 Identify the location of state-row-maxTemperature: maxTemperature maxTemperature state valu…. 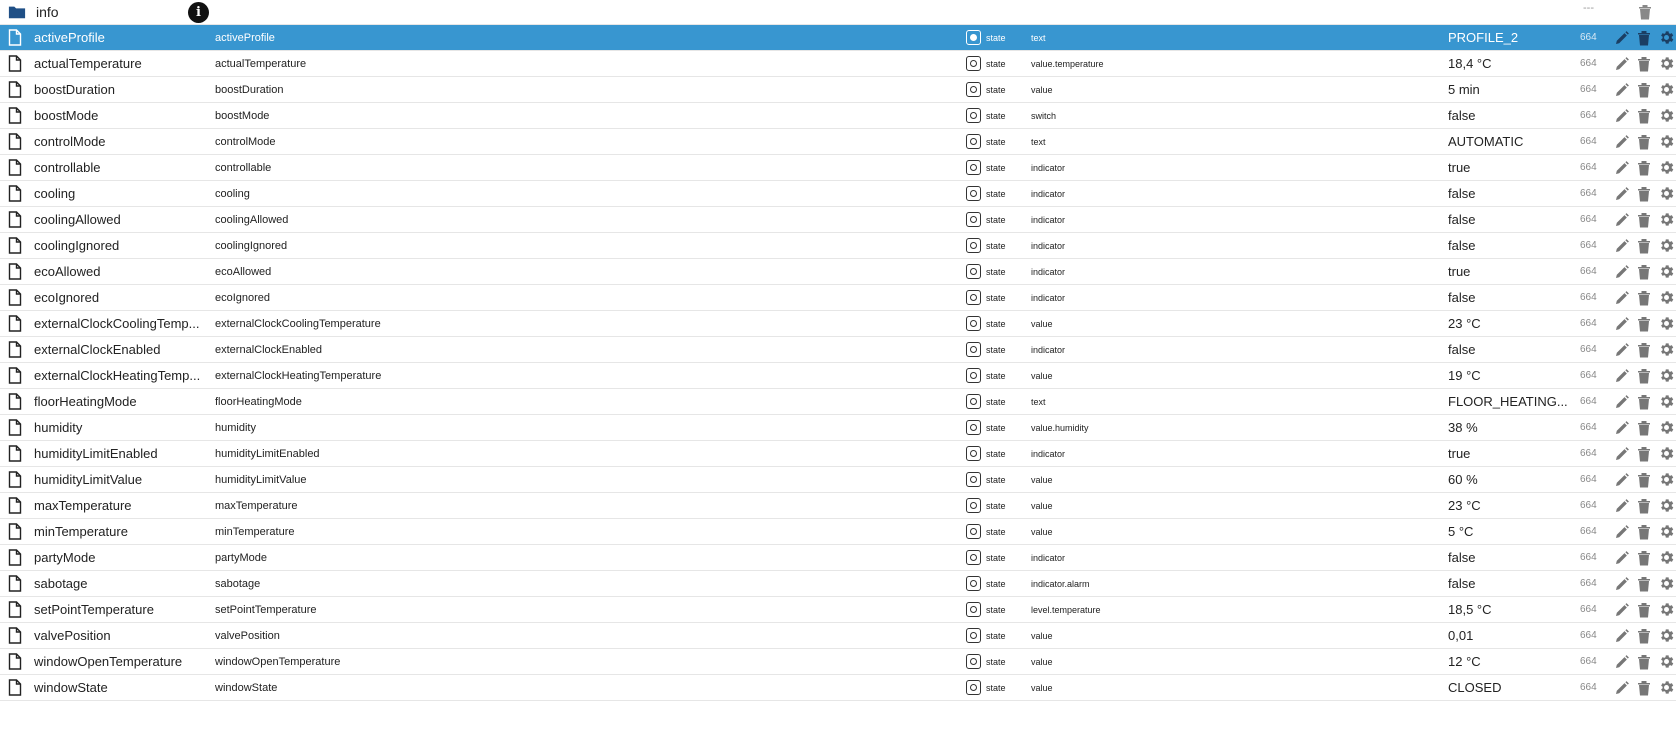
(838, 506).